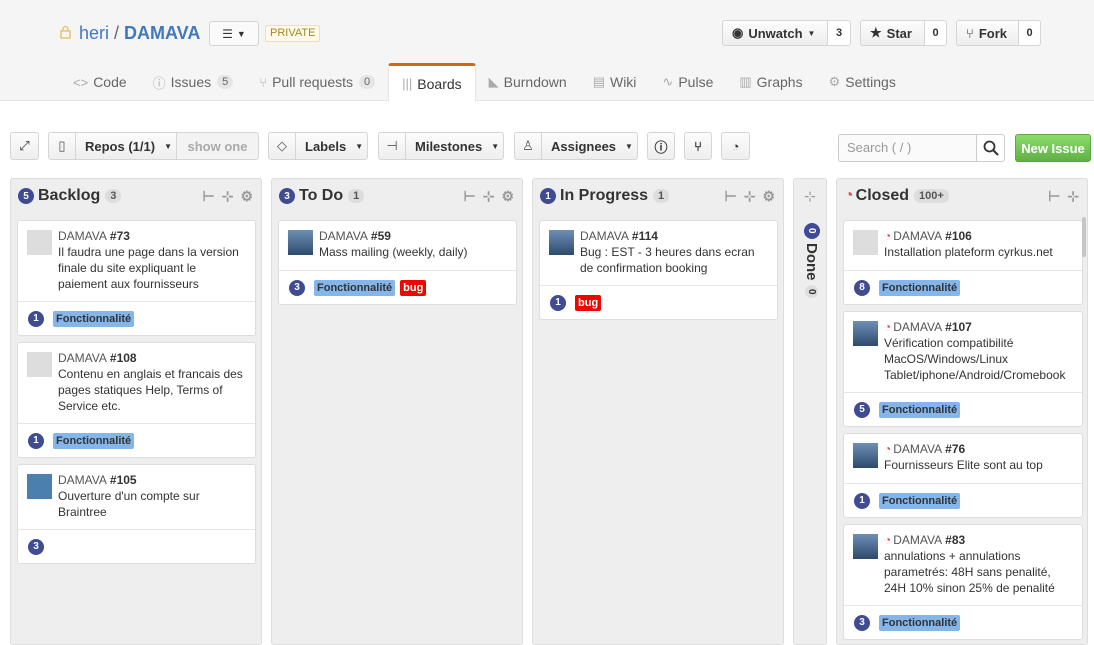 This screenshot has width=1094, height=645. I want to click on card-number: #73, so click(120, 236).